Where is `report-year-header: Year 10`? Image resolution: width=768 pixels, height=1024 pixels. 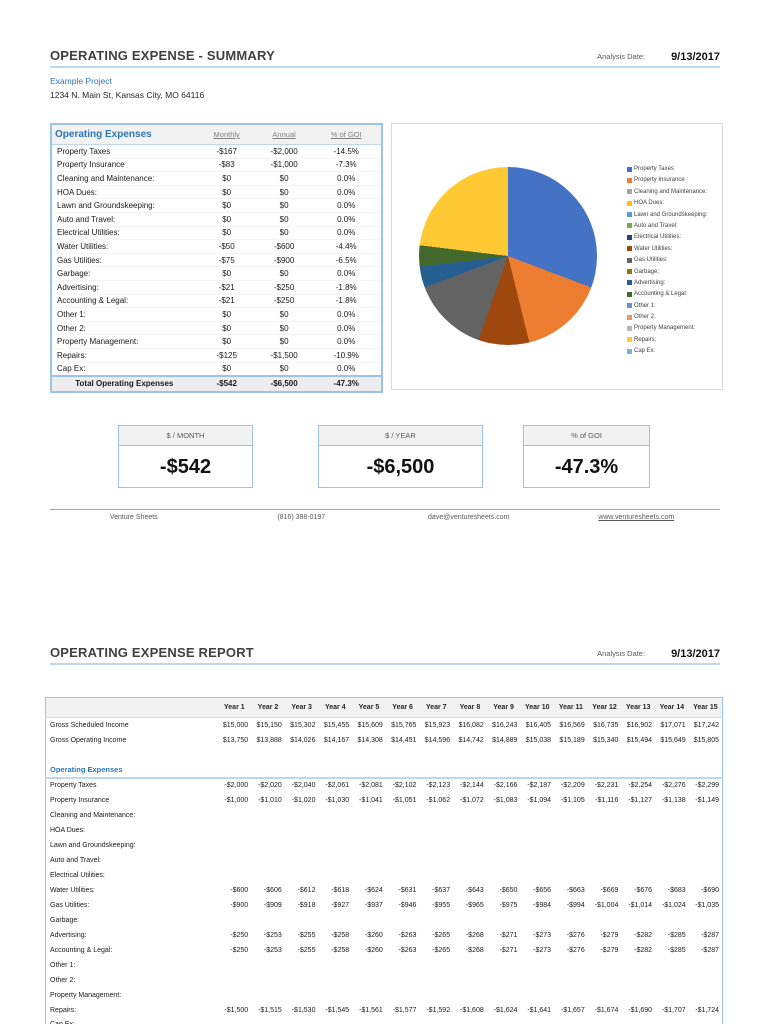 report-year-header: Year 10 is located at coordinates (537, 707).